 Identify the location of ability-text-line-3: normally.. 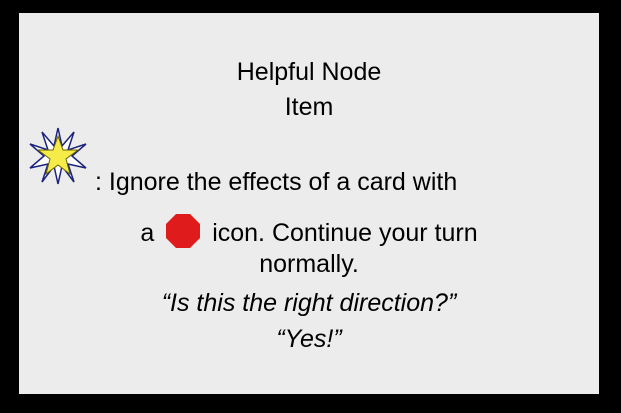
(309, 264).